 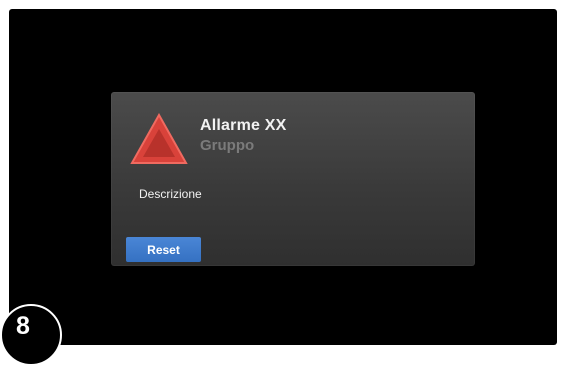 What do you see at coordinates (227, 145) in the screenshot?
I see `alarm-group: Gruppo` at bounding box center [227, 145].